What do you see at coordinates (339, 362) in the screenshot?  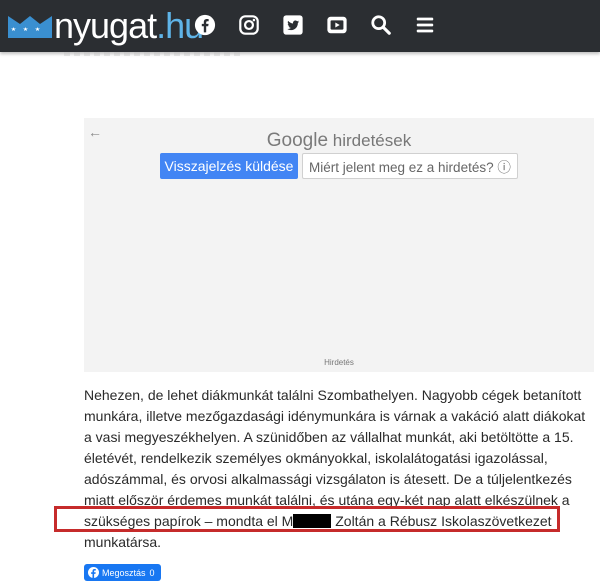 I see `ad-label: Hirdetés` at bounding box center [339, 362].